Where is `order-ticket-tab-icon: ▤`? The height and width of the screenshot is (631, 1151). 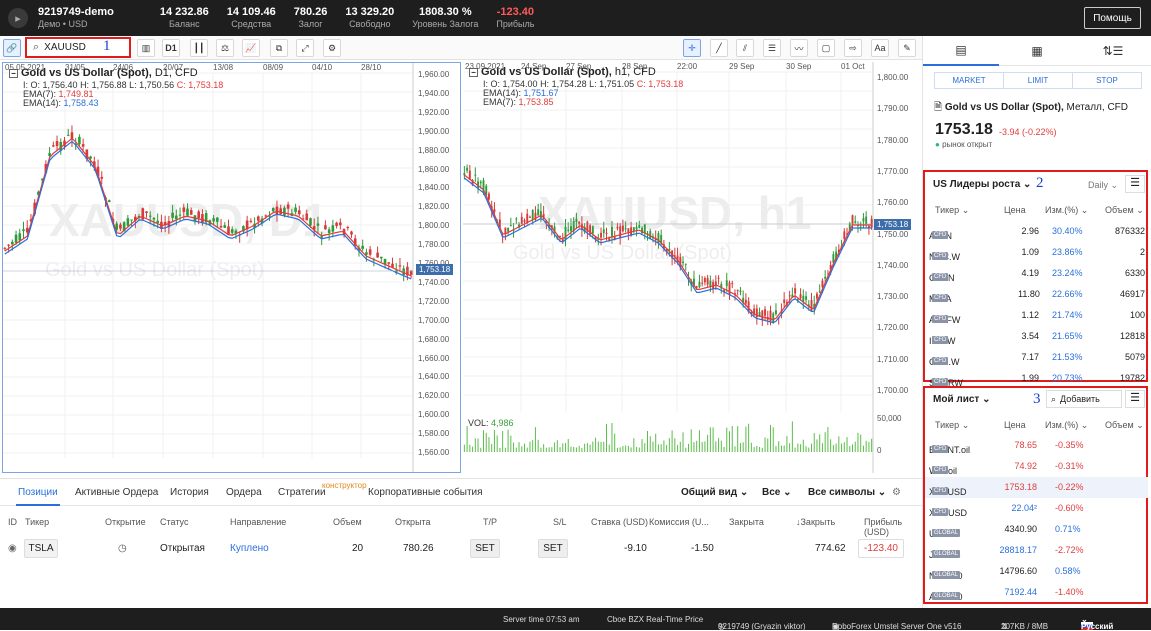 order-ticket-tab-icon: ▤ is located at coordinates (961, 51).